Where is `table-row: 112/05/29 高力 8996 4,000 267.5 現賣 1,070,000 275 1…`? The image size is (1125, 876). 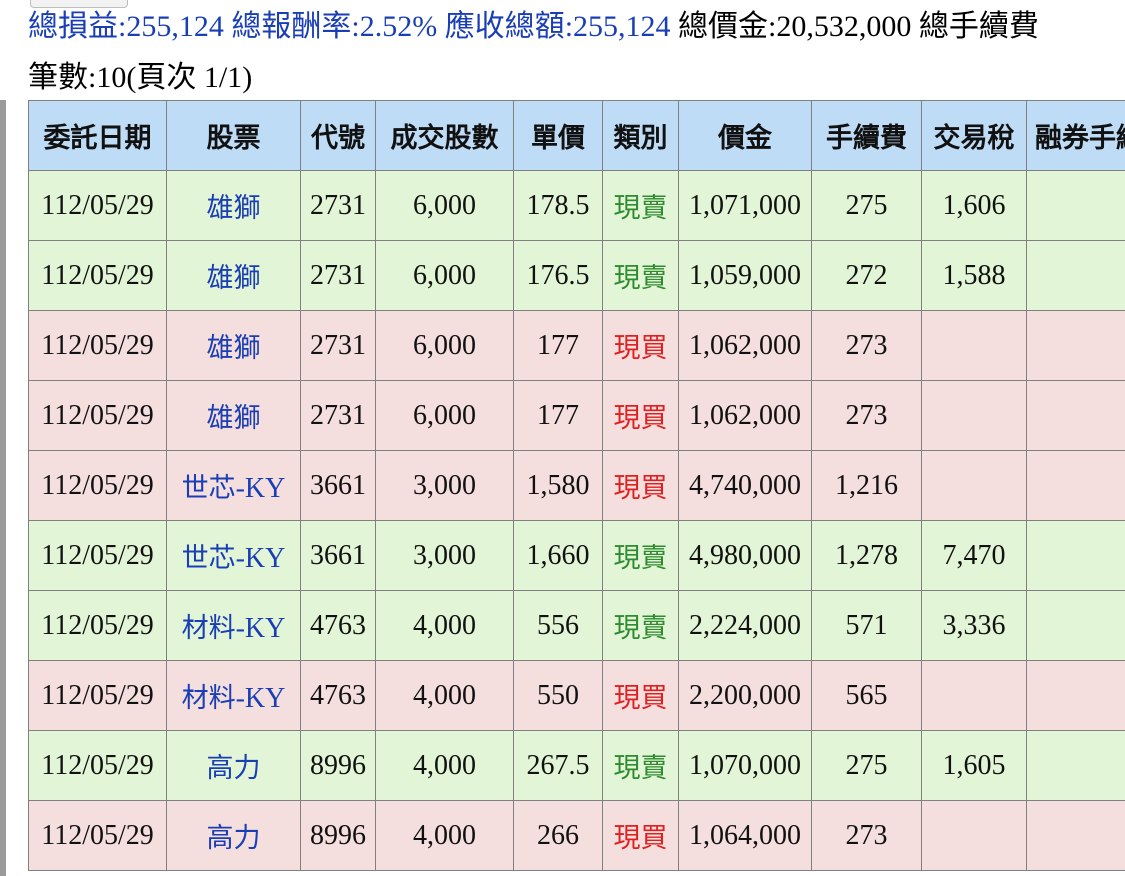
table-row: 112/05/29 高力 8996 4,000 267.5 現賣 1,070,000 275 1… is located at coordinates (576, 765).